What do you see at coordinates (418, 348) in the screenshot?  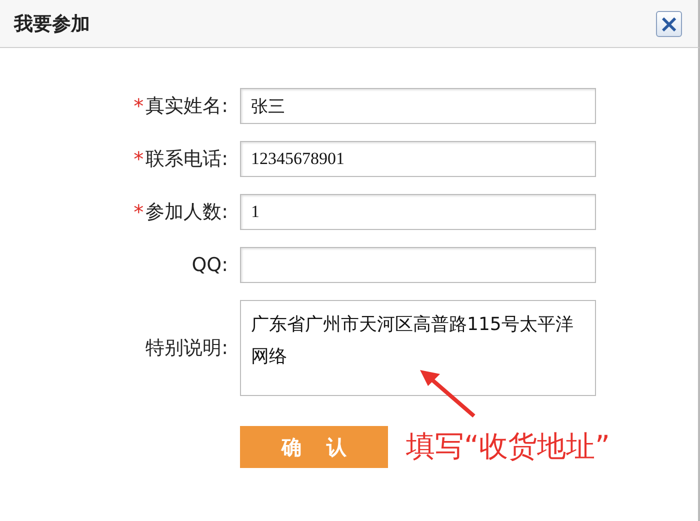 I see `notes-field: 广东省广州市天河区高普路115号太平洋网络` at bounding box center [418, 348].